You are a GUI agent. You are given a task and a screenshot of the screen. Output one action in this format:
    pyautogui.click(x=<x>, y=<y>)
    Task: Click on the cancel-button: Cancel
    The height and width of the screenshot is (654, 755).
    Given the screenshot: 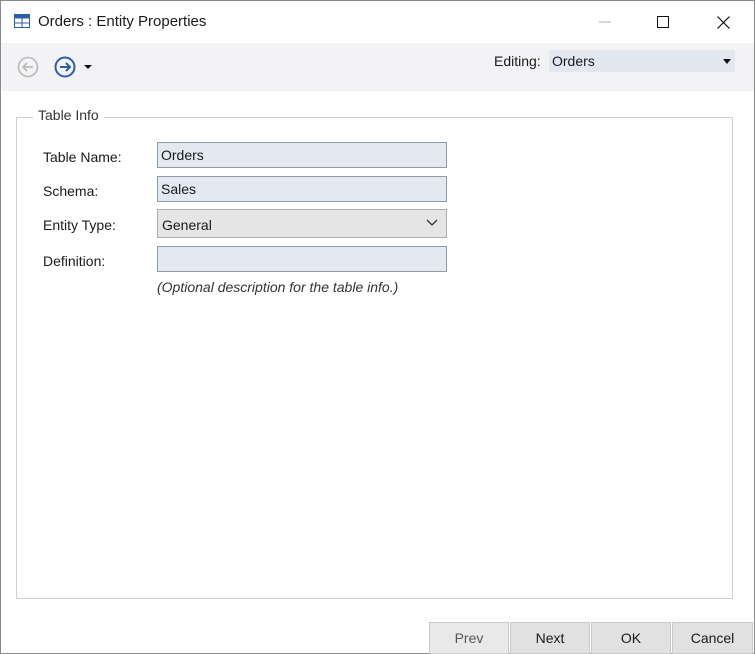 What is the action you would take?
    pyautogui.click(x=712, y=638)
    